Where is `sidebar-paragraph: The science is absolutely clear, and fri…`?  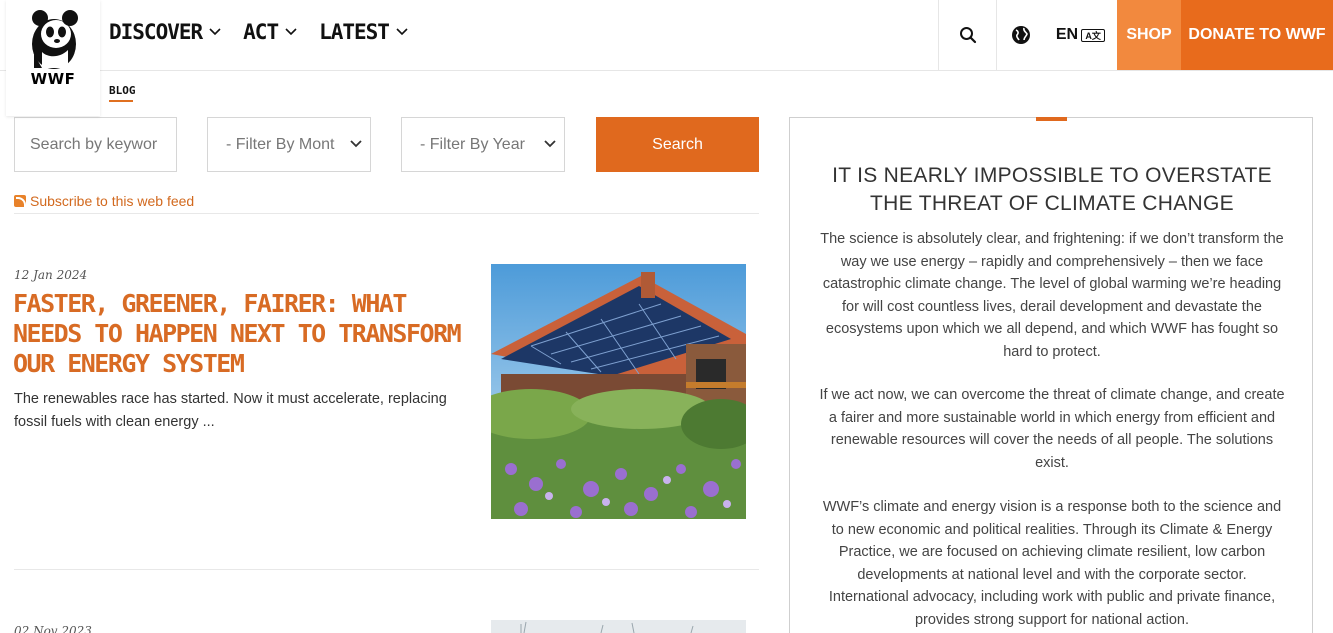
sidebar-paragraph: The science is absolutely clear, and fri… is located at coordinates (1052, 295).